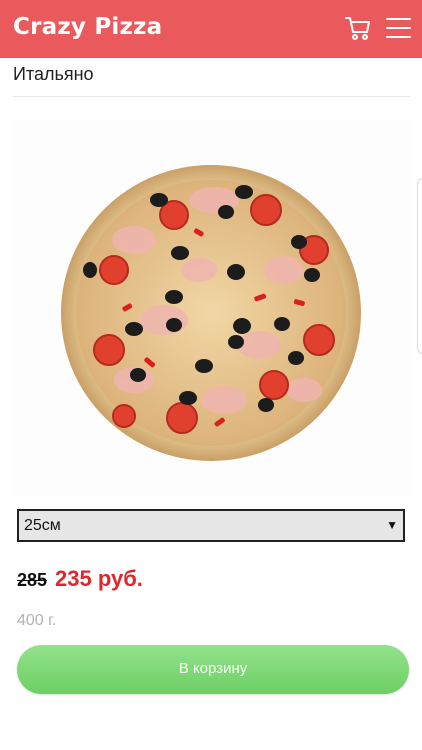  Describe the element at coordinates (358, 29) in the screenshot. I see `cart-icon` at that location.